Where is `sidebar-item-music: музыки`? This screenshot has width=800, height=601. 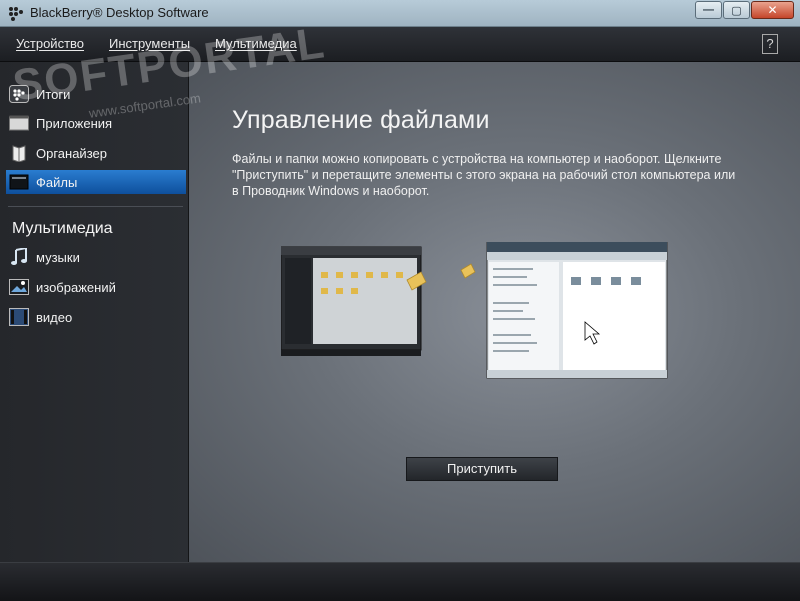 sidebar-item-music: музыки is located at coordinates (97, 257).